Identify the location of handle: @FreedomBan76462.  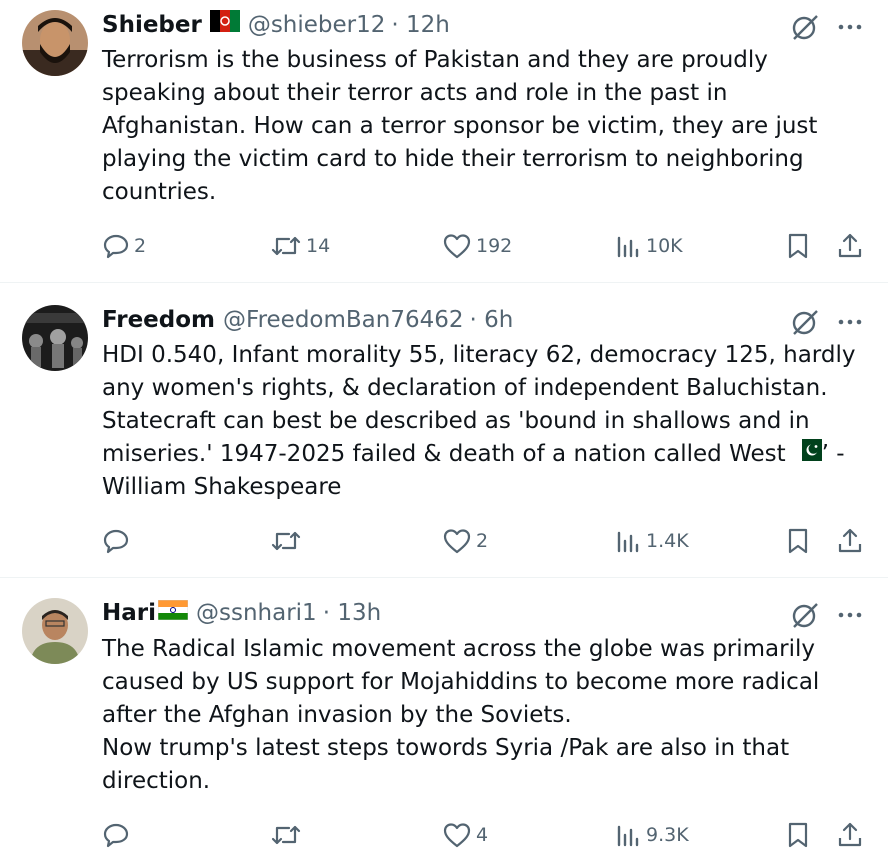
(343, 320).